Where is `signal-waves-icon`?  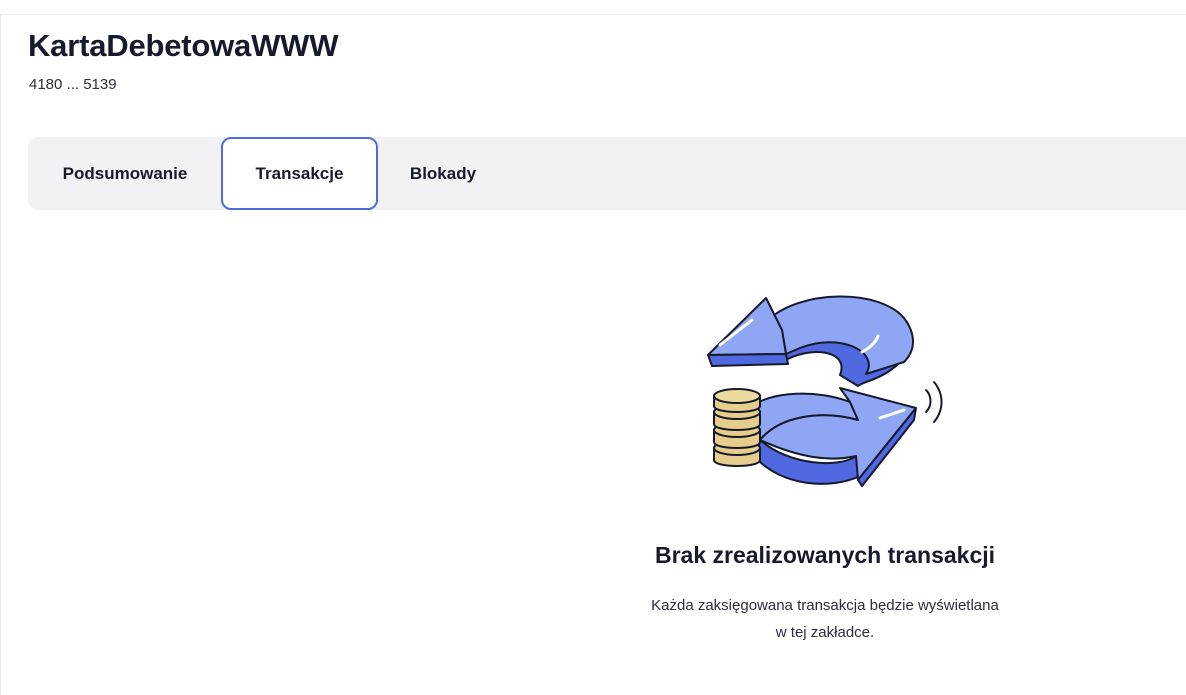 signal-waves-icon is located at coordinates (934, 402).